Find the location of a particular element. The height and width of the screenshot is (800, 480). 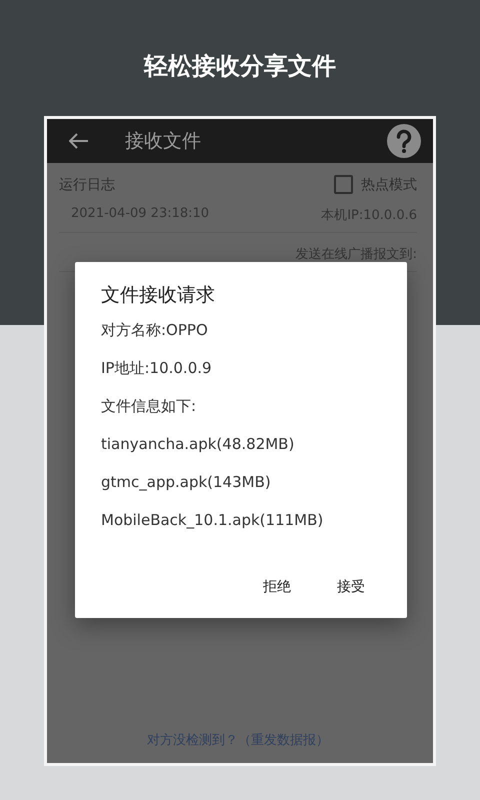

dialog-text: 文件信息如下: is located at coordinates (149, 406).